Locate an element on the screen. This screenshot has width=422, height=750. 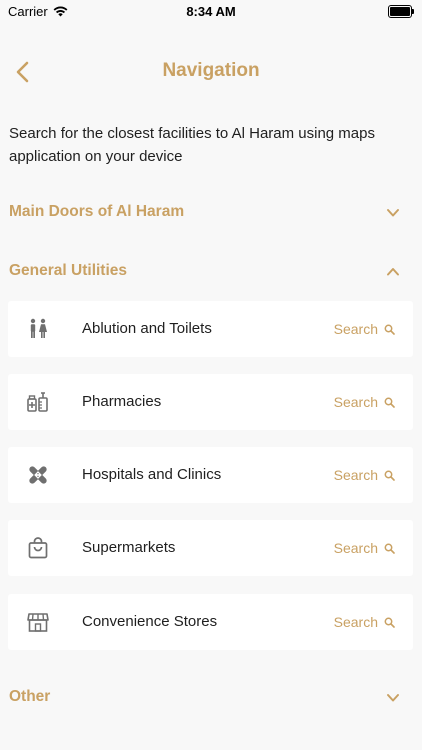
section-general-utilities-label: General Utilities is located at coordinates (68, 270).